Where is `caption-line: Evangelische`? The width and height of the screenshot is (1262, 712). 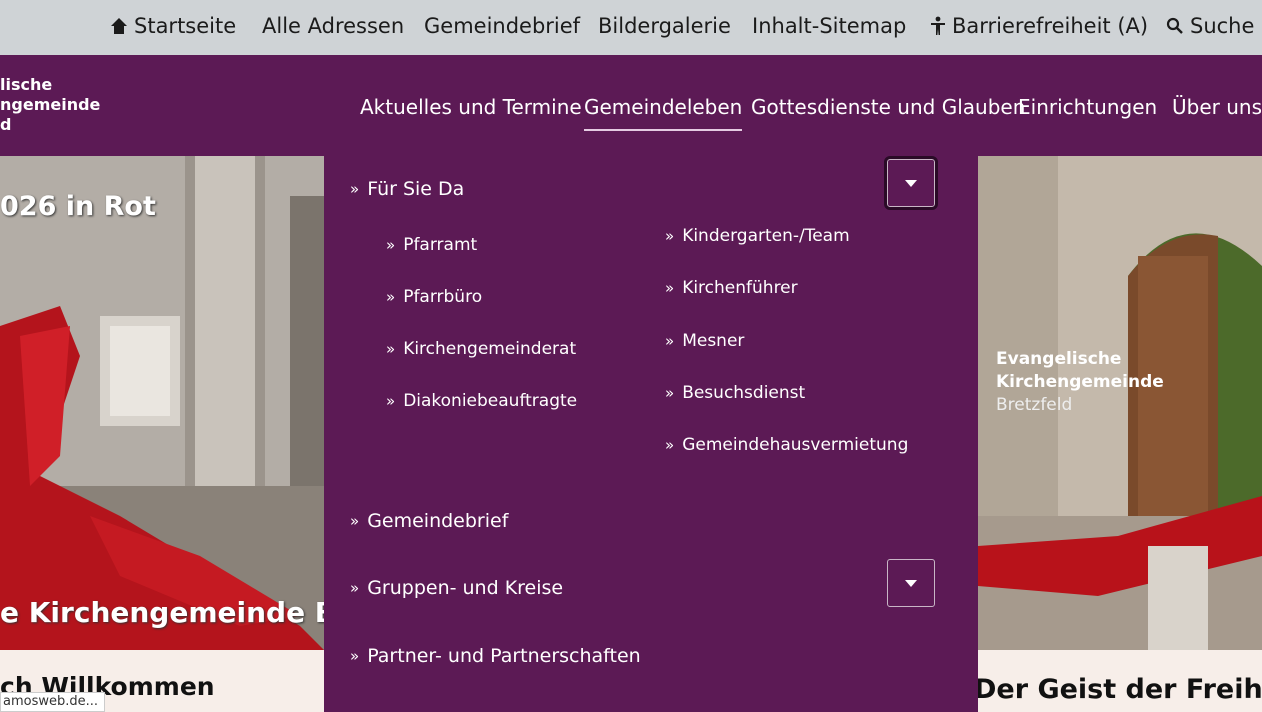
caption-line: Evangelische is located at coordinates (1059, 359).